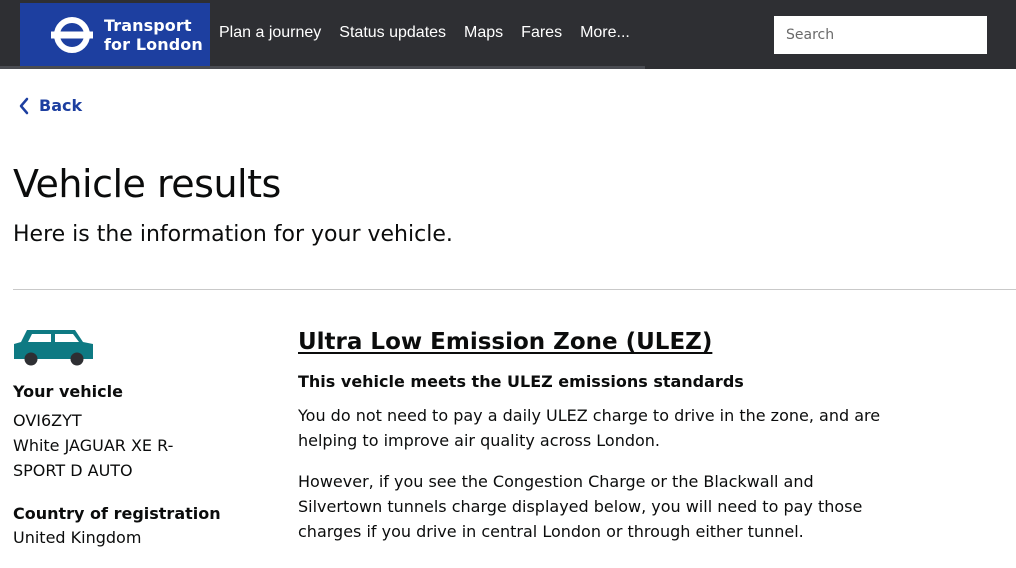 The width and height of the screenshot is (1016, 568). Describe the element at coordinates (880, 35) in the screenshot. I see `search-input` at that location.